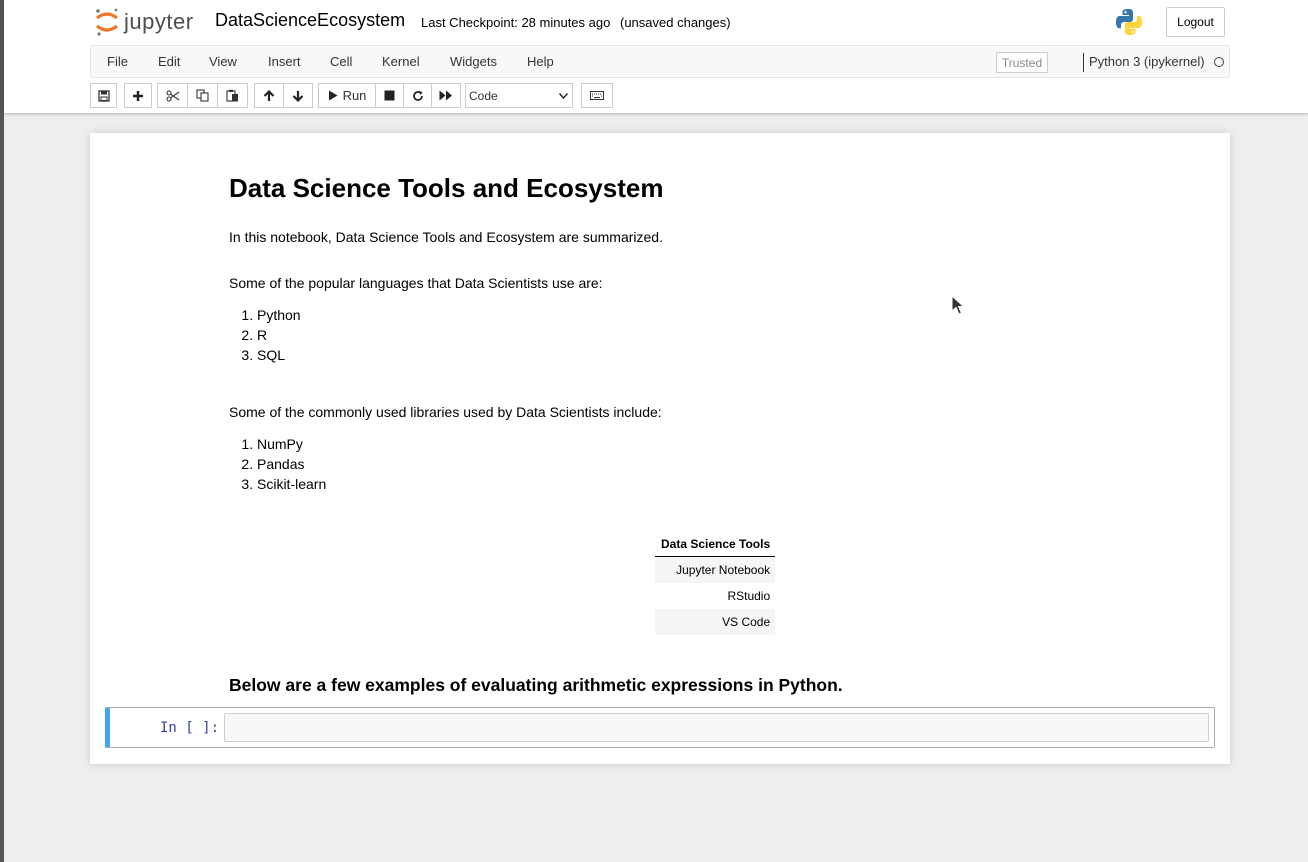  I want to click on python-logo-icon, so click(1129, 23).